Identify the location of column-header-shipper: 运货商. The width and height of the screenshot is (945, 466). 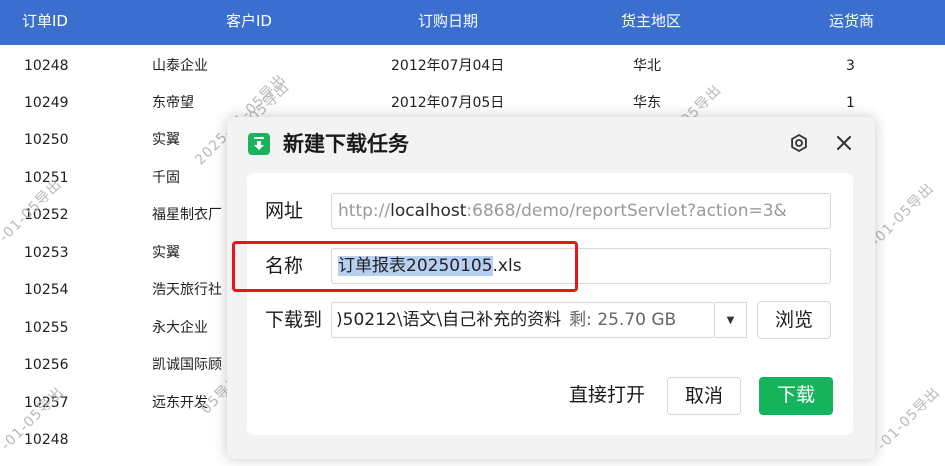
(851, 22).